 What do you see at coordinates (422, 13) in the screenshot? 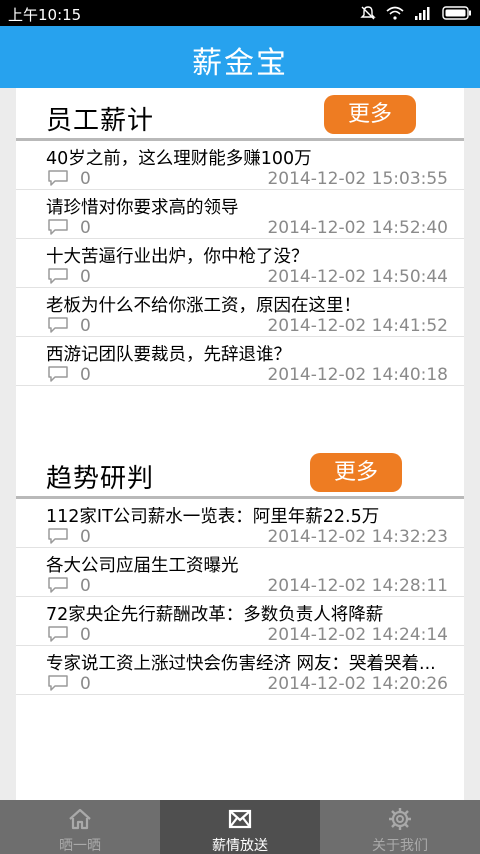
I see `signal-icon` at bounding box center [422, 13].